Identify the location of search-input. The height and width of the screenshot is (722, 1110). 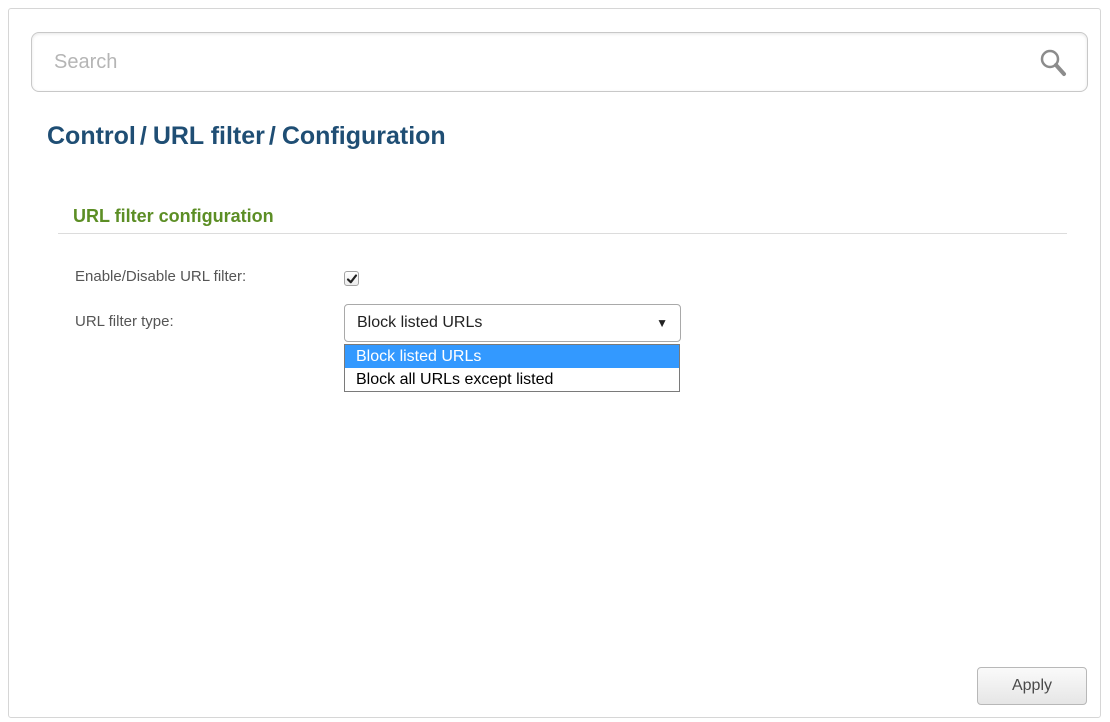
(524, 62).